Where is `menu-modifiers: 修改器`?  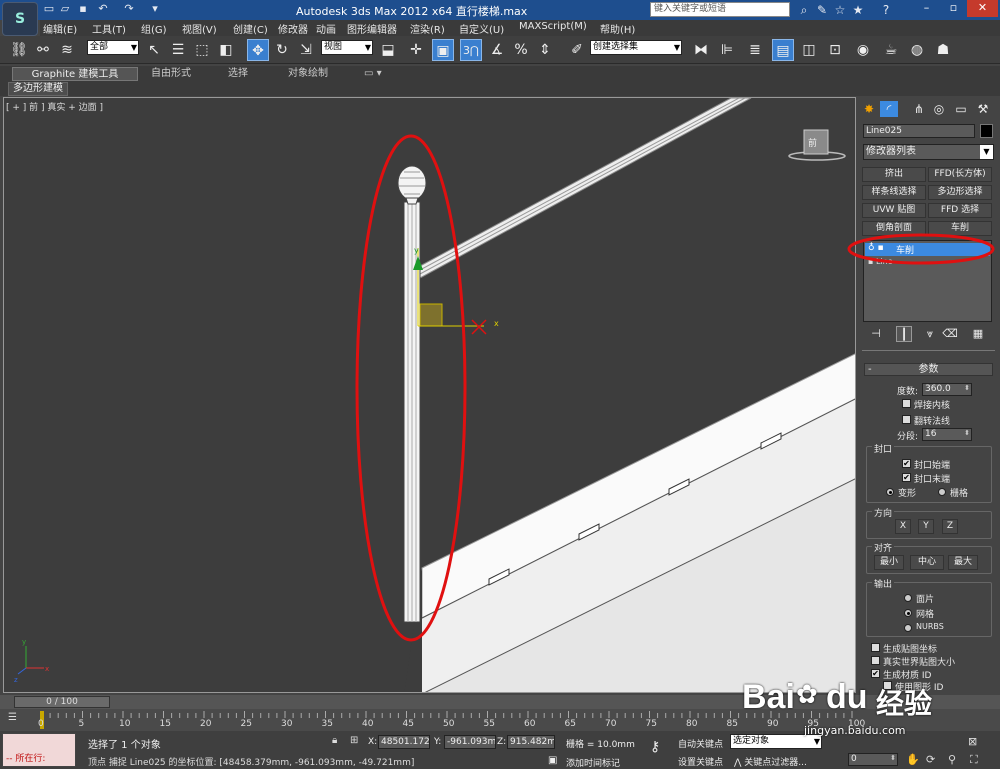 menu-modifiers: 修改器 is located at coordinates (293, 28).